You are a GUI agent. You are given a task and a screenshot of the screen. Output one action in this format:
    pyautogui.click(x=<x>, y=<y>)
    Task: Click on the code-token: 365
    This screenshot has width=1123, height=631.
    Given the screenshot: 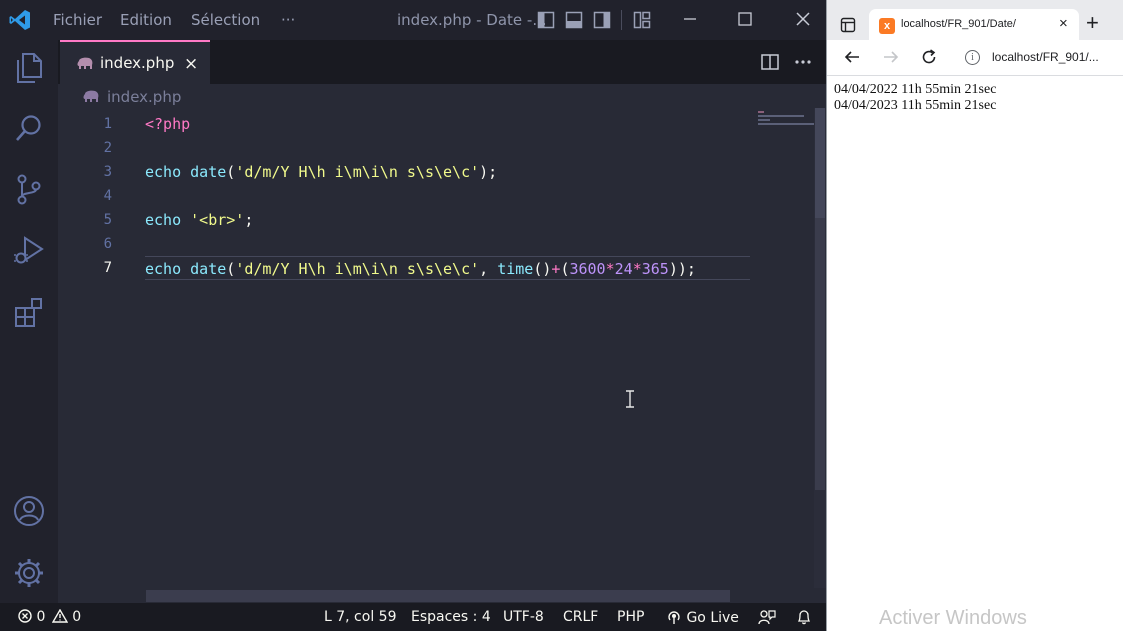 What is the action you would take?
    pyautogui.click(x=655, y=269)
    